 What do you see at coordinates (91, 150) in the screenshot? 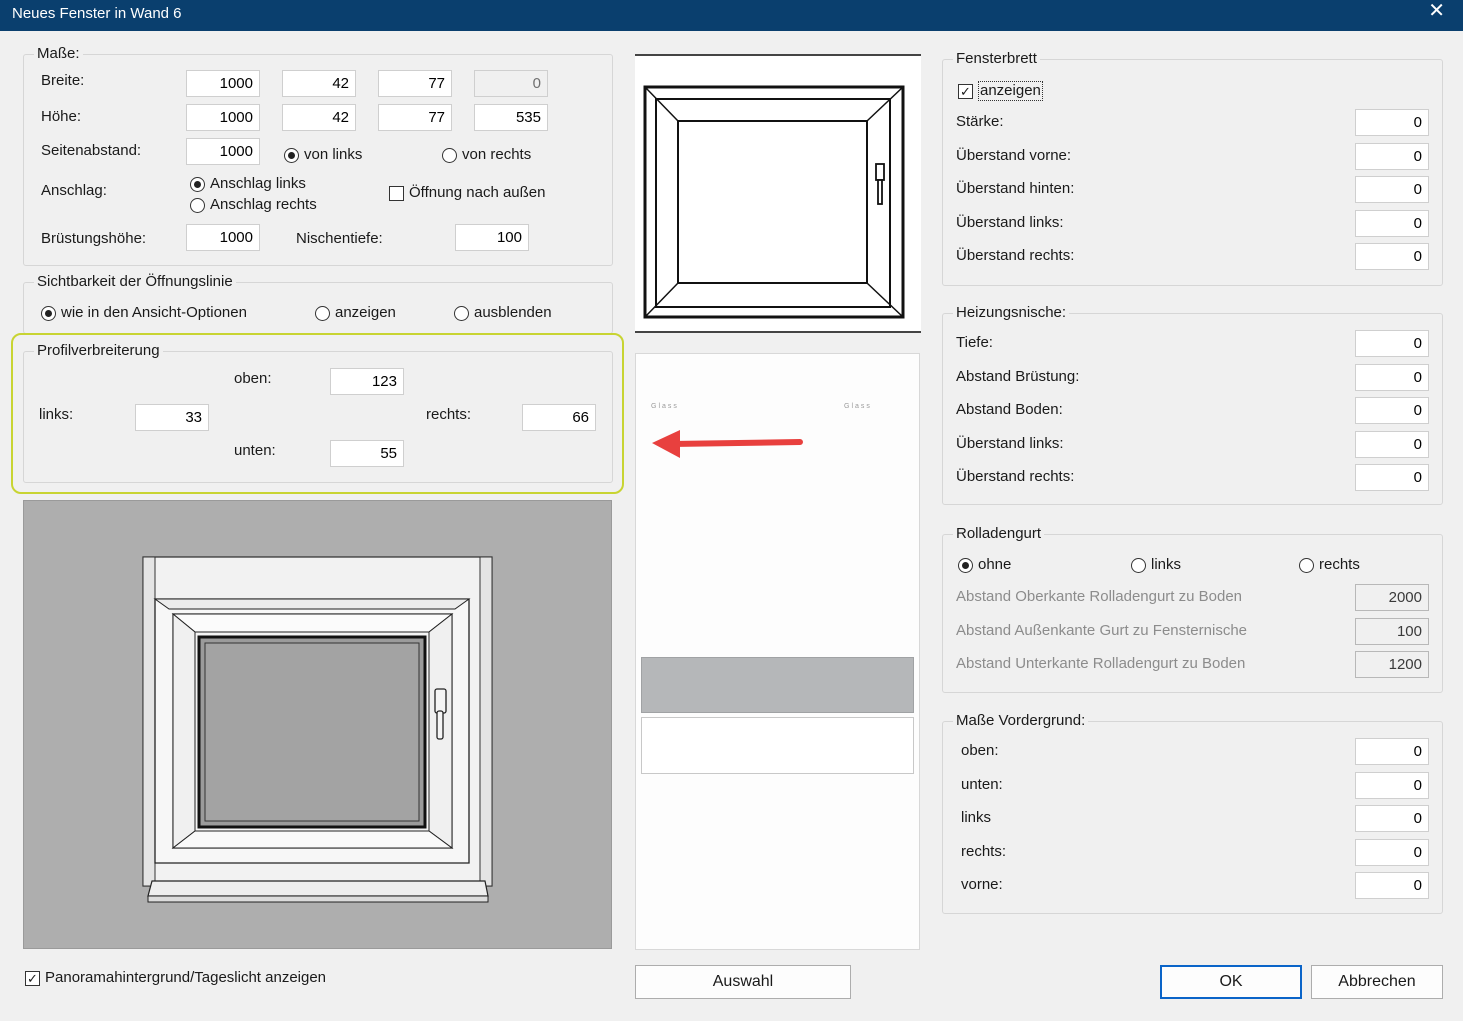
I see `seitenabstand-label: Seitenabstand:` at bounding box center [91, 150].